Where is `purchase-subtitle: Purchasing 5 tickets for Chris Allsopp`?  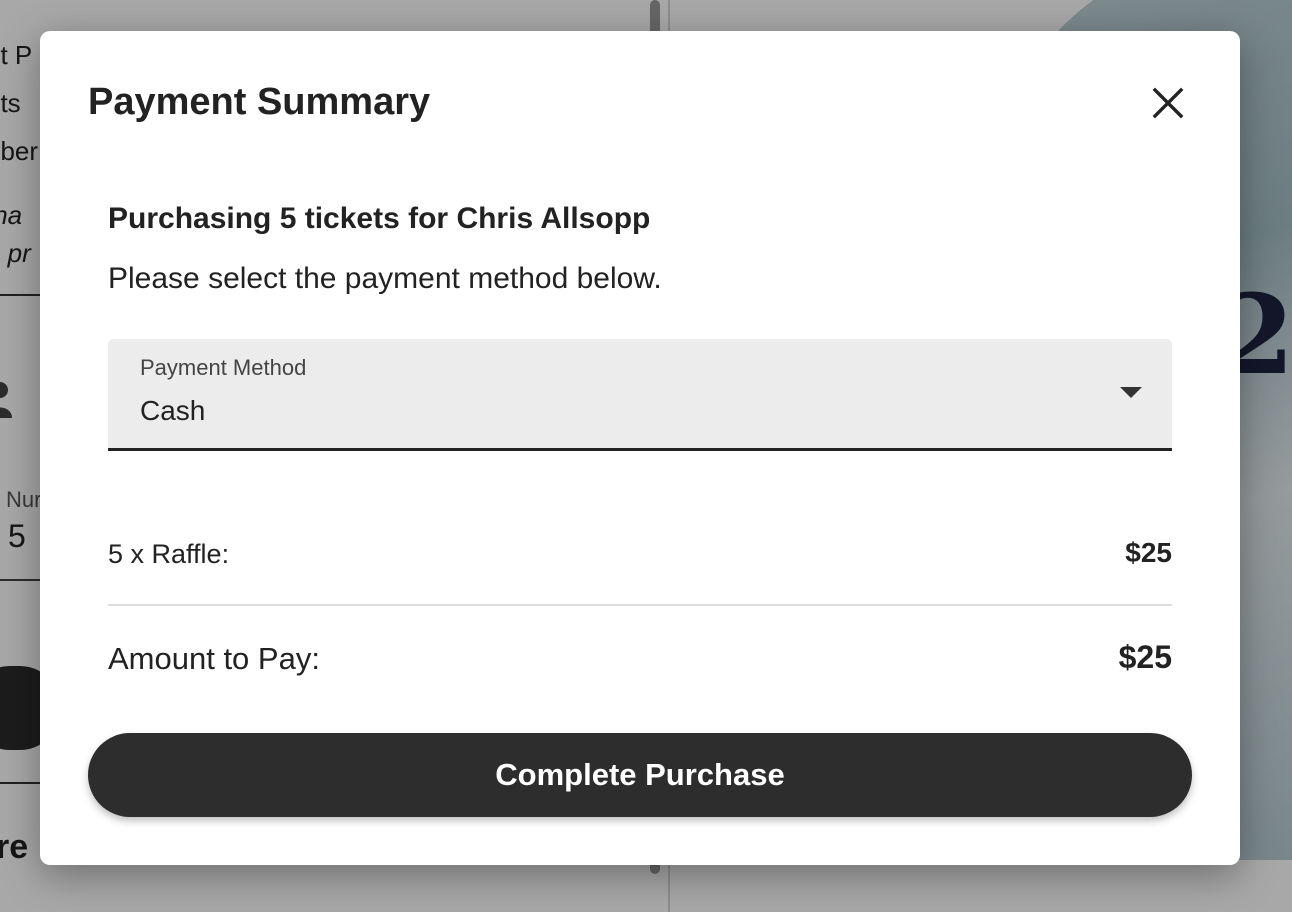 purchase-subtitle: Purchasing 5 tickets for Chris Allsopp is located at coordinates (379, 218).